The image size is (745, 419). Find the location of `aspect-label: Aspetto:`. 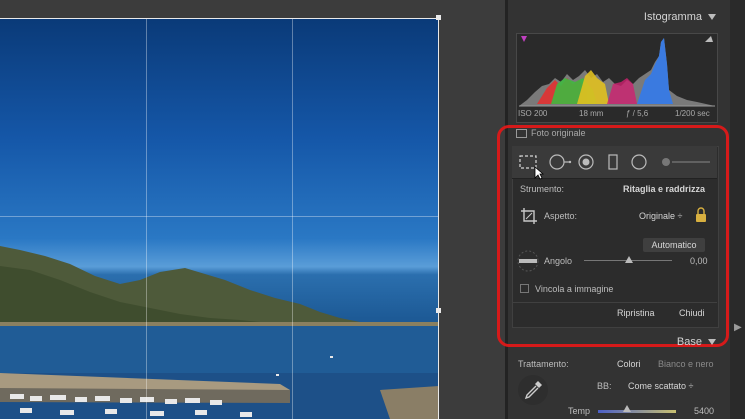

aspect-label: Aspetto: is located at coordinates (561, 216).